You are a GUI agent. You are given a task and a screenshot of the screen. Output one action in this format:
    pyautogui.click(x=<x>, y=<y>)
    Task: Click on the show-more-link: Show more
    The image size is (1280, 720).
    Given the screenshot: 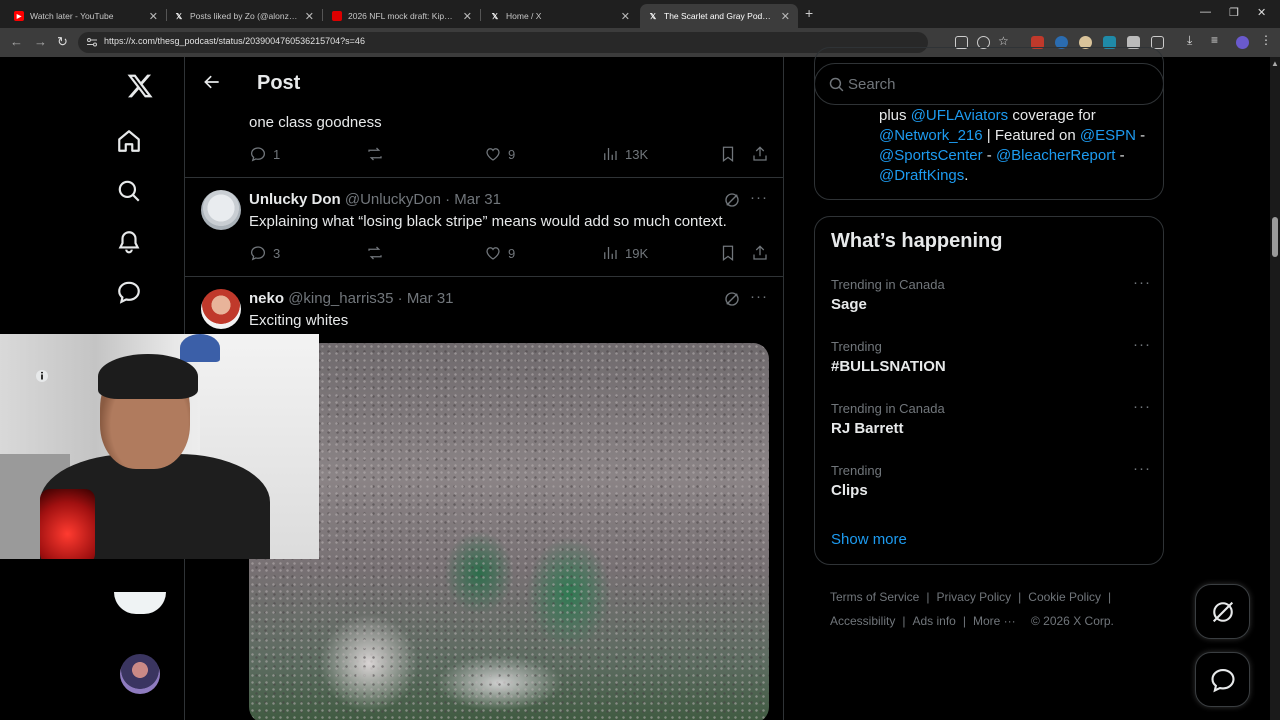 What is the action you would take?
    pyautogui.click(x=869, y=539)
    